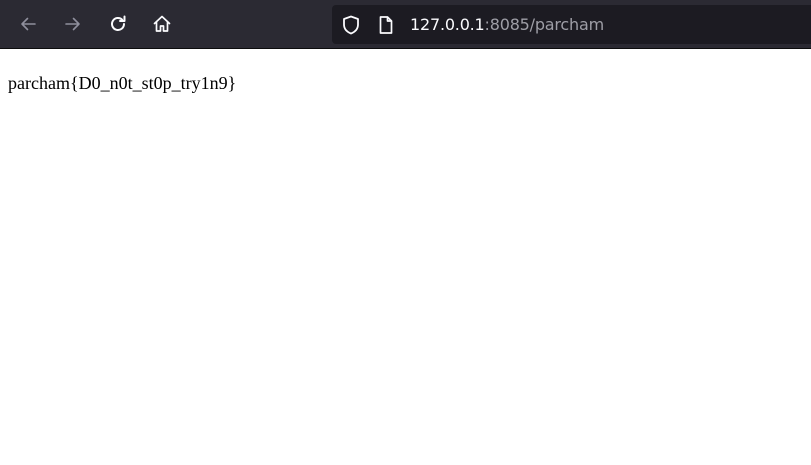 The image size is (811, 465). What do you see at coordinates (351, 25) in the screenshot?
I see `shield-icon` at bounding box center [351, 25].